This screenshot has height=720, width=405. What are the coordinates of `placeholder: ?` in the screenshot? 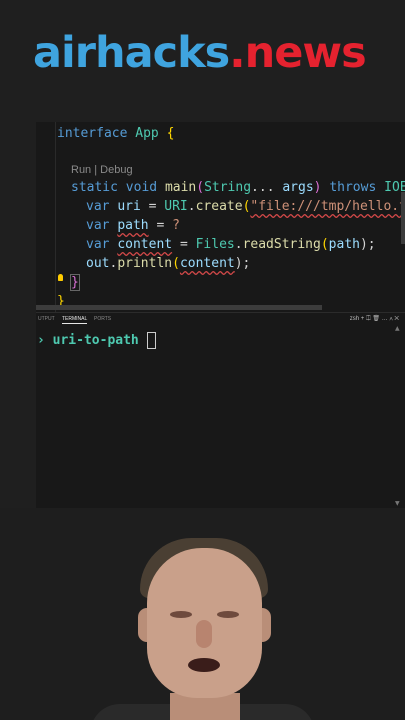 It's located at (176, 225).